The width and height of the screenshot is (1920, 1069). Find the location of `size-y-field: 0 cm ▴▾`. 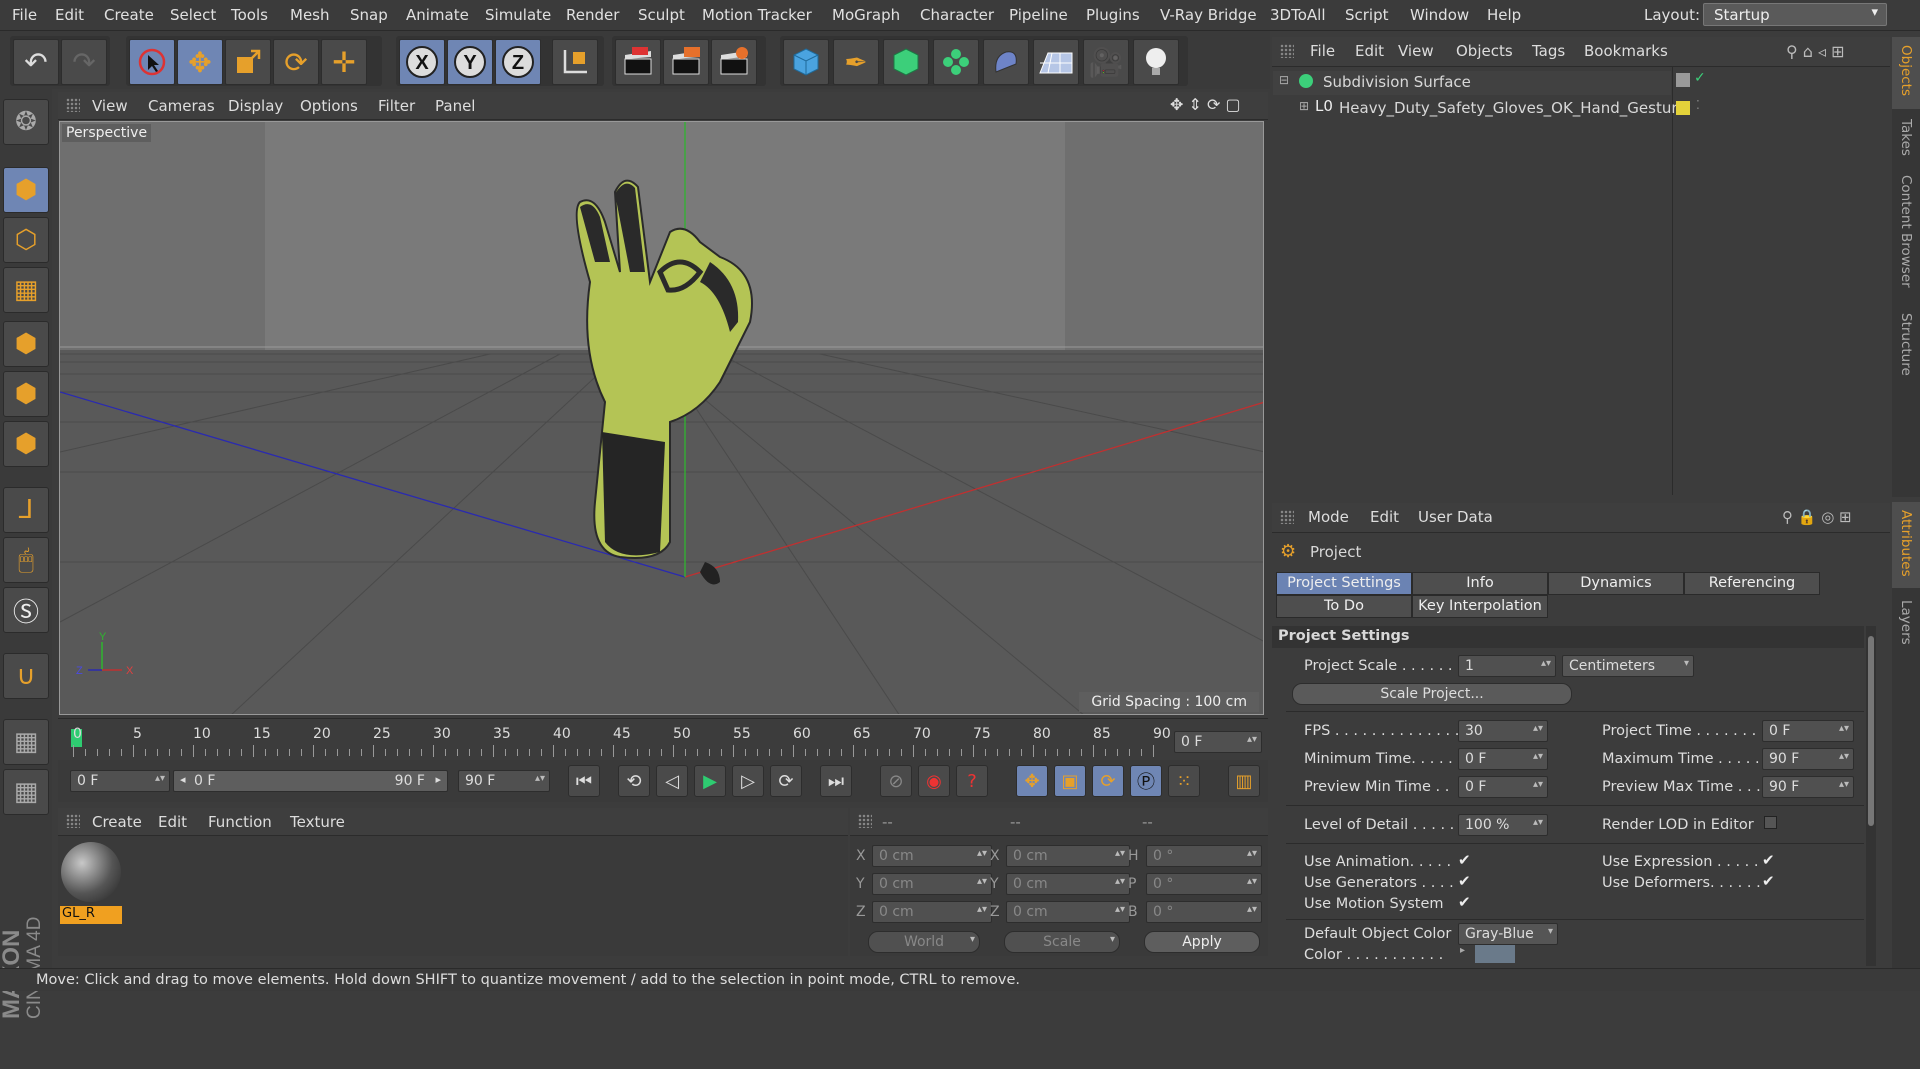

size-y-field: 0 cm ▴▾ is located at coordinates (1068, 884).